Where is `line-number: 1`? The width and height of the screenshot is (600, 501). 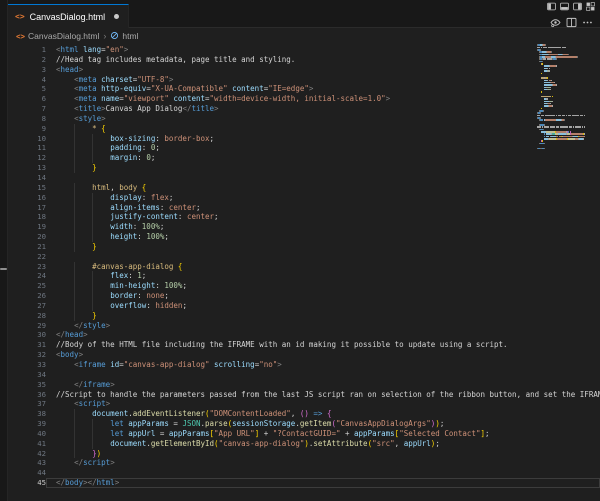
line-number: 1 is located at coordinates (43, 49).